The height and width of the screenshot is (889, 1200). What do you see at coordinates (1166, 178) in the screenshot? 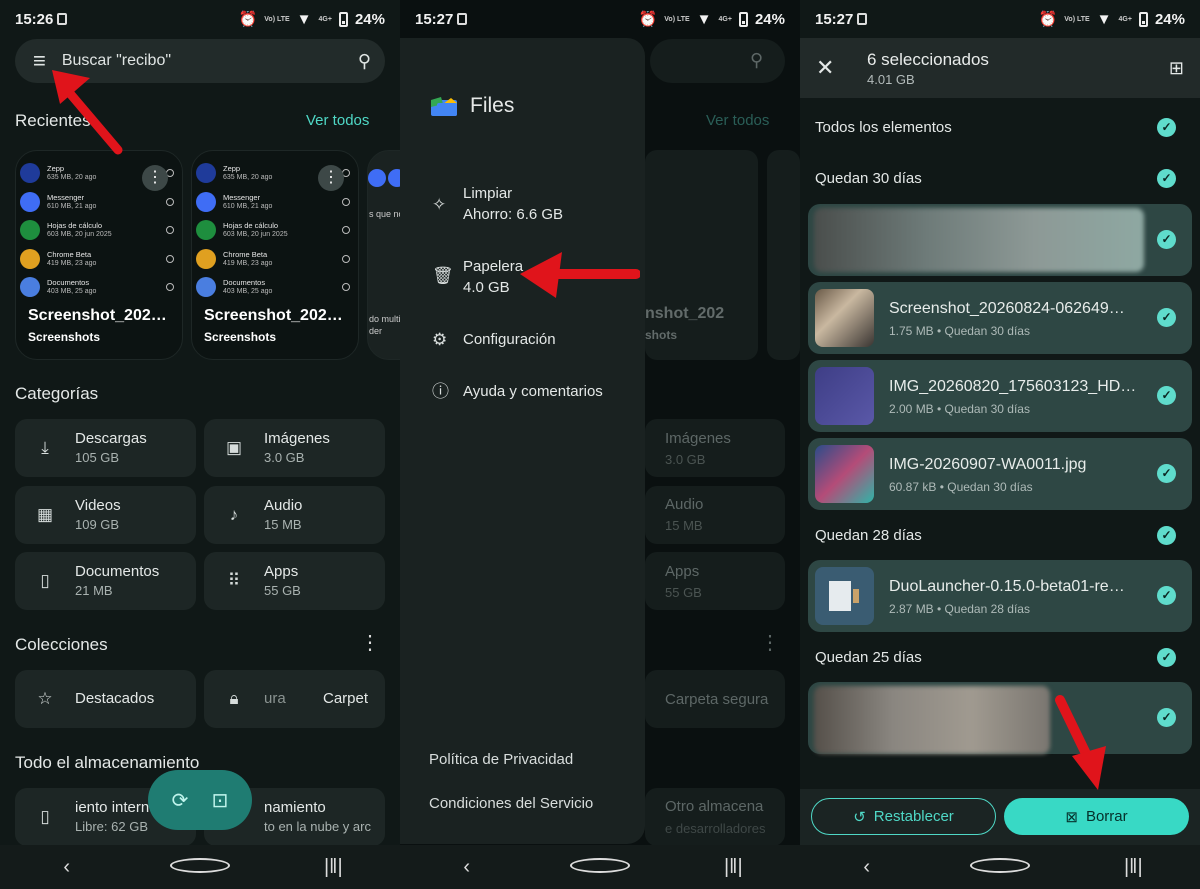
I see `section-30-checkbox: ✓` at bounding box center [1166, 178].